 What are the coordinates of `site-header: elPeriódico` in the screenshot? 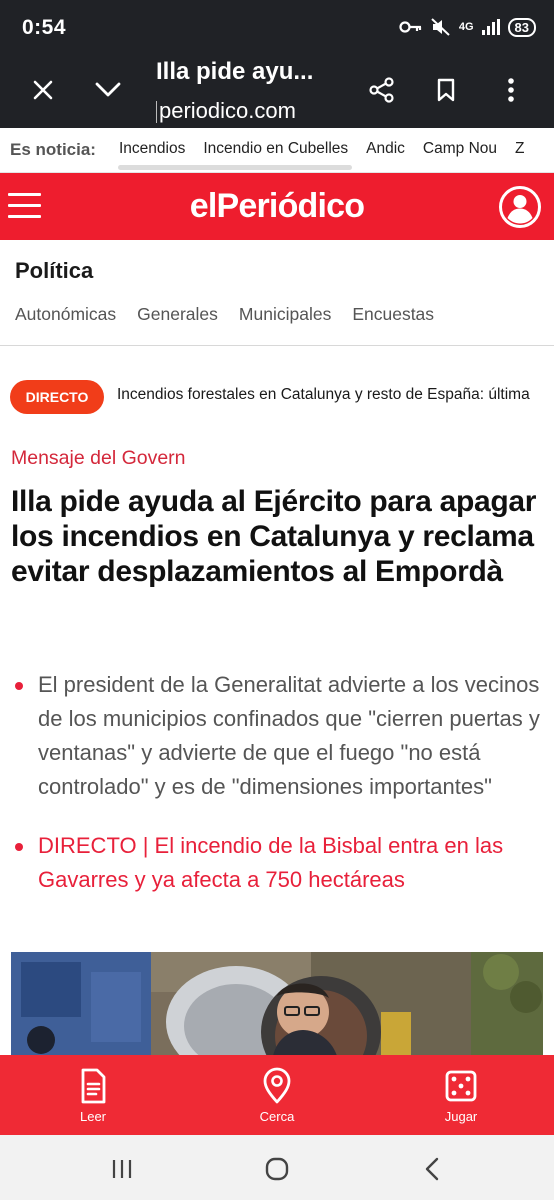 It's located at (277, 206).